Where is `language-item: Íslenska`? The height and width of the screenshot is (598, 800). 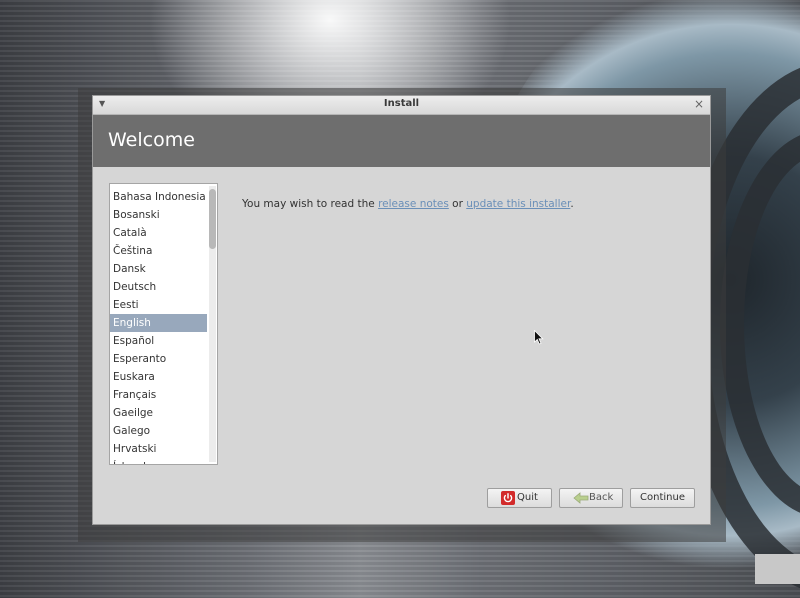
language-item: Íslenska is located at coordinates (158, 461).